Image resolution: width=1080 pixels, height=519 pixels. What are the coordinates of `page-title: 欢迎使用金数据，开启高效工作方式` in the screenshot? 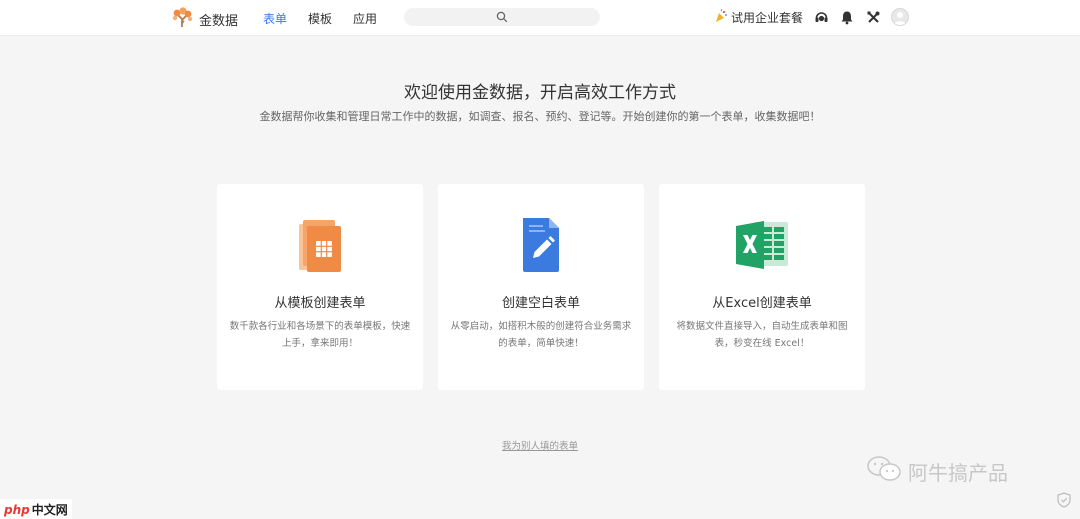 It's located at (540, 93).